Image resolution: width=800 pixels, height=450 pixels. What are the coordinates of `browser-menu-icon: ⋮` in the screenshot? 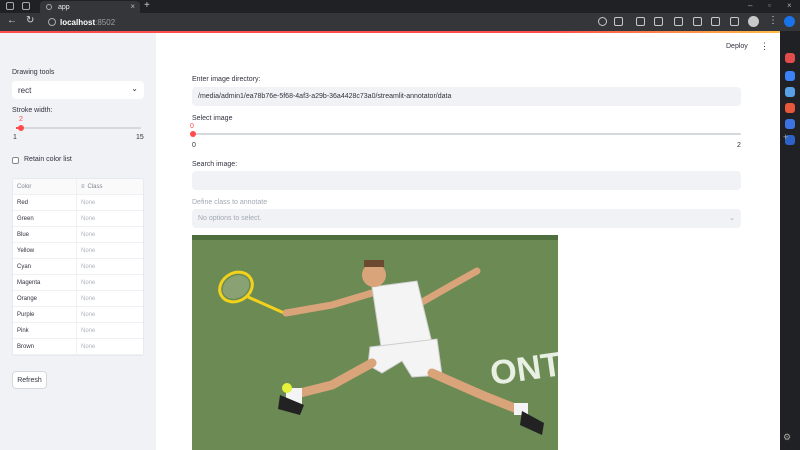 It's located at (773, 20).